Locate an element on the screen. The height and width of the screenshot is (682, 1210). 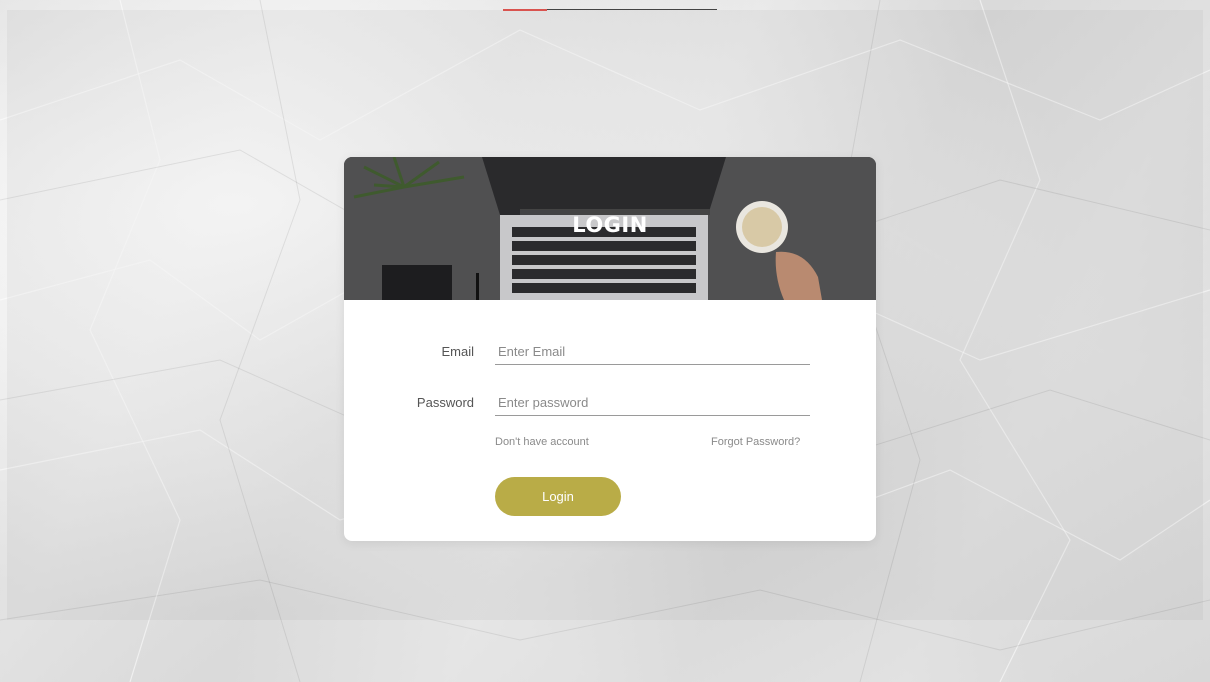
page-title: LOGIN is located at coordinates (610, 225).